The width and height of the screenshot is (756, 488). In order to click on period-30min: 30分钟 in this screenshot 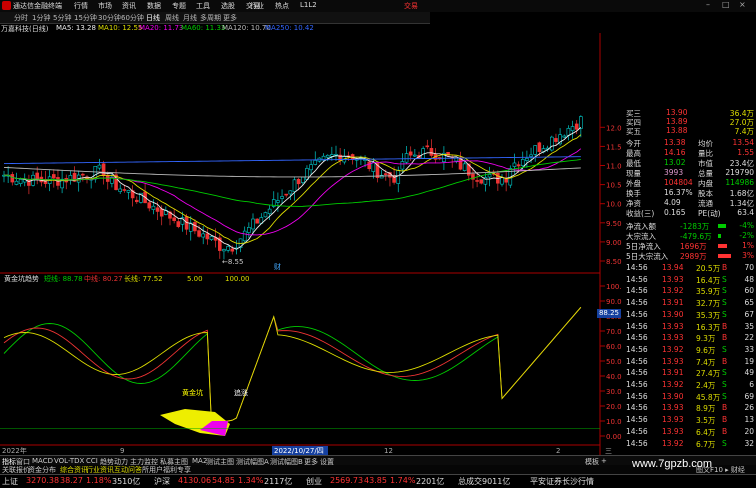, I will do `click(109, 18)`.